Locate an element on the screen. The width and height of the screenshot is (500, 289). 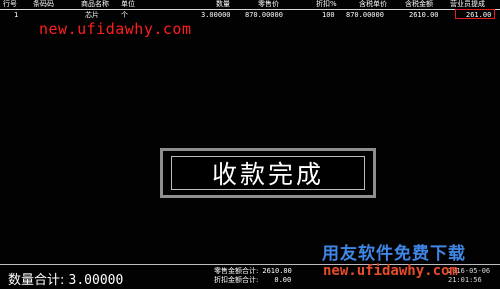
col-header-product-name: 商品名称 is located at coordinates (95, 4).